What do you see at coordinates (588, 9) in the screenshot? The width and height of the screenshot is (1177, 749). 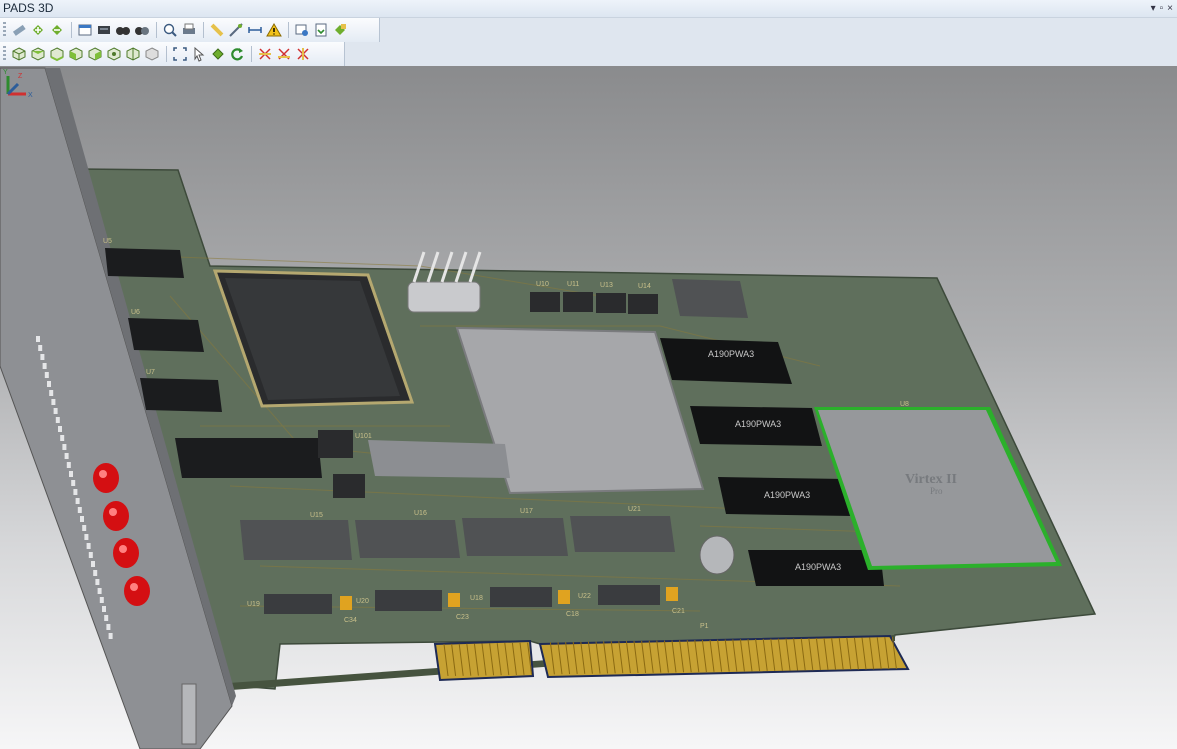 I see `title-bar: PADS 3D ▾ ▫ ×` at bounding box center [588, 9].